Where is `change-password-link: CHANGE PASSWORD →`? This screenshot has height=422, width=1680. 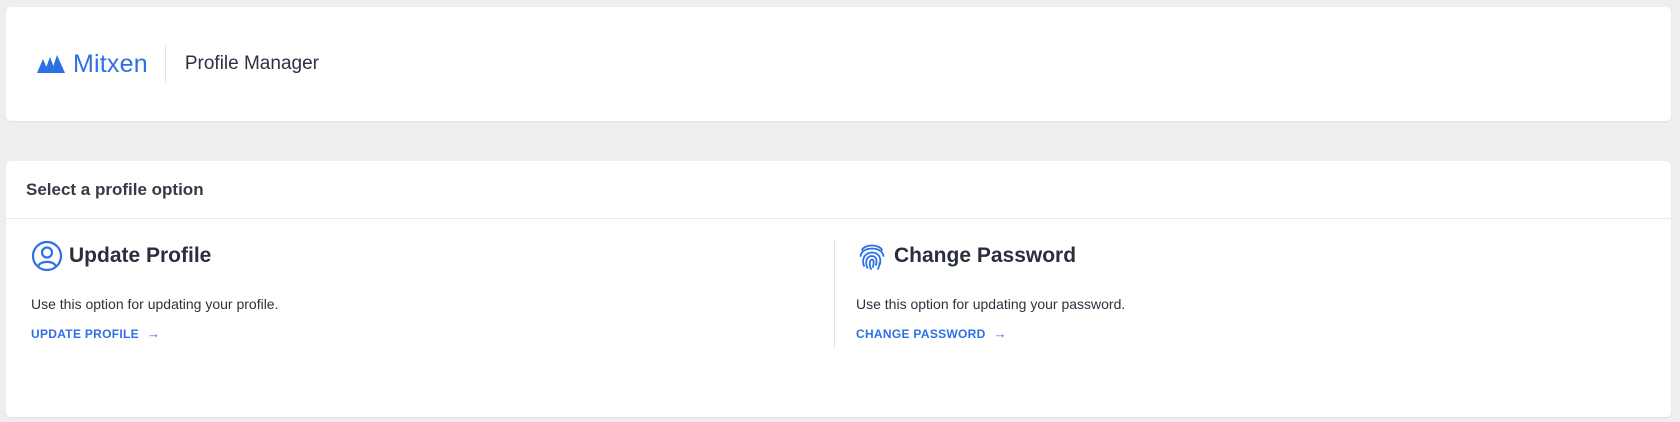
change-password-link: CHANGE PASSWORD → is located at coordinates (931, 333).